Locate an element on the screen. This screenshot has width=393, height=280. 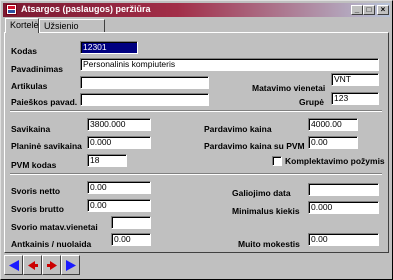
pardavimo-kaina-su-pvm-label: Pardavimo kaina su PVM is located at coordinates (254, 146).